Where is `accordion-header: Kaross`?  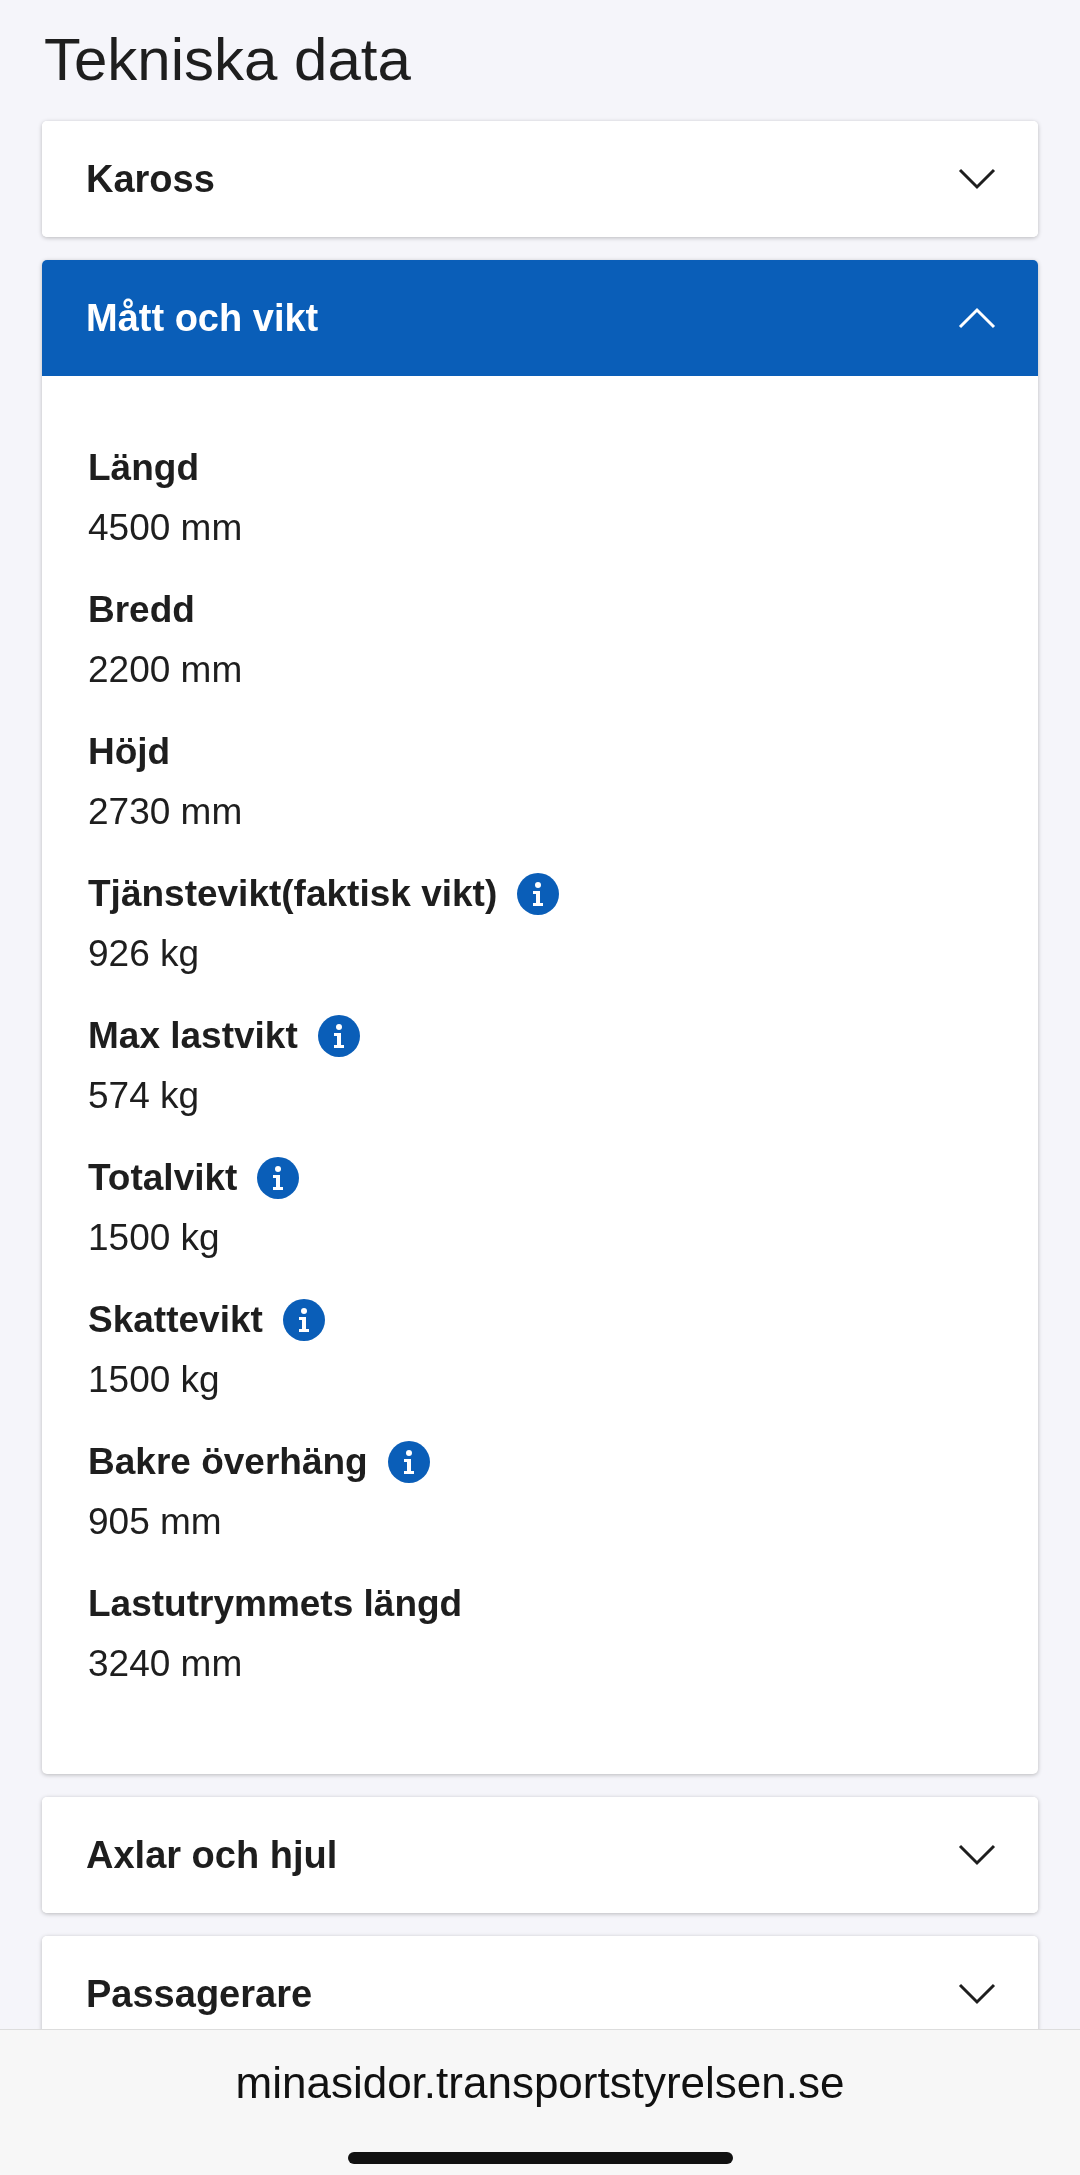 accordion-header: Kaross is located at coordinates (540, 179).